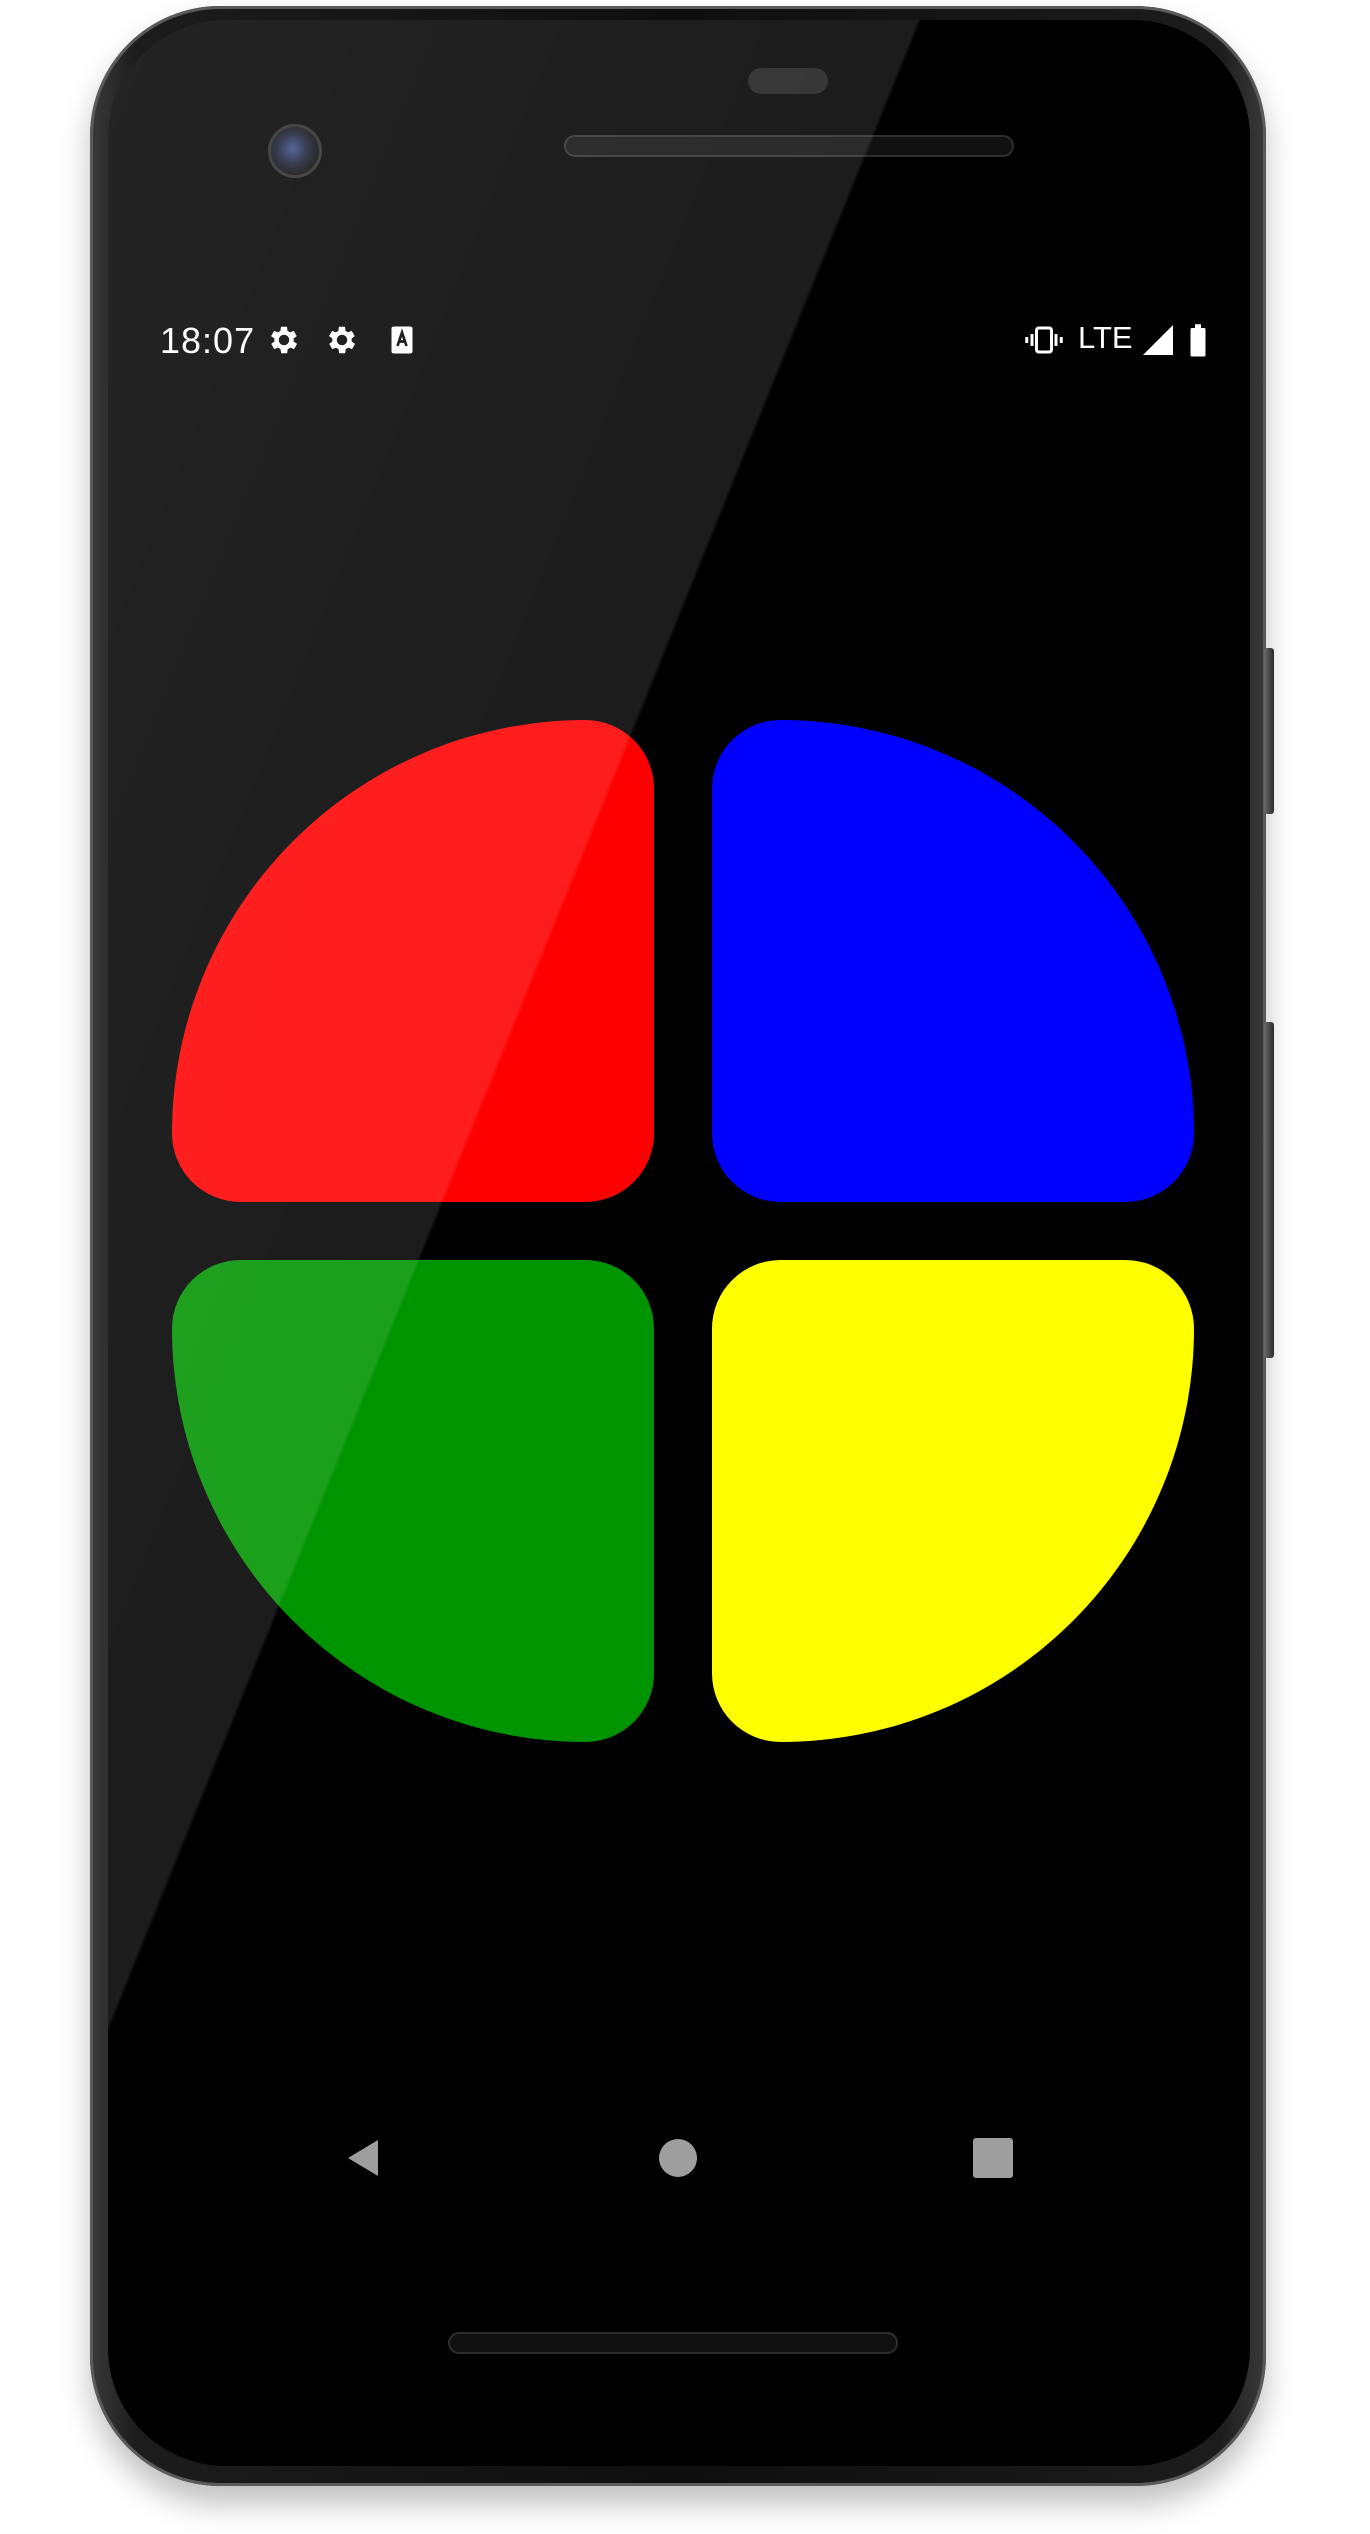 This screenshot has width=1370, height=2534. Describe the element at coordinates (402, 340) in the screenshot. I see `keyboard-indicator-icon` at that location.